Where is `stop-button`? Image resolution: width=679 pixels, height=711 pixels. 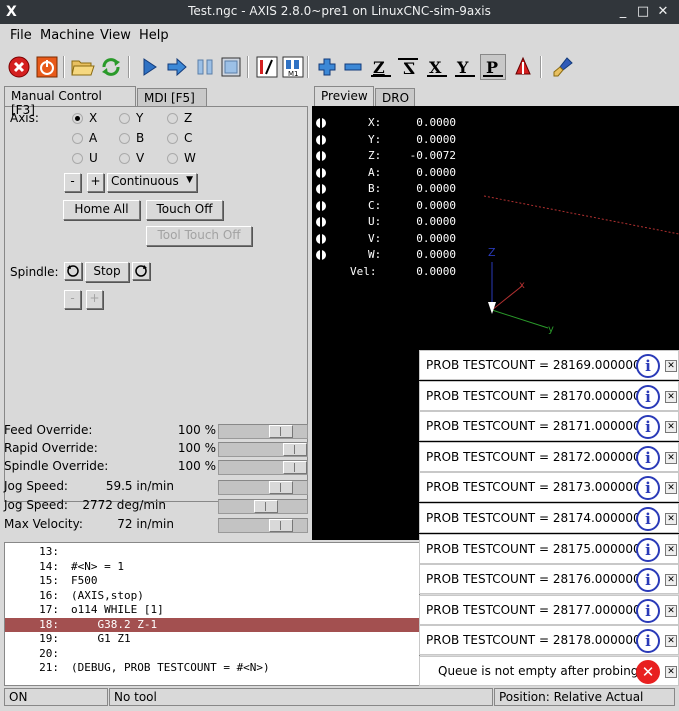
stop-button is located at coordinates (231, 67).